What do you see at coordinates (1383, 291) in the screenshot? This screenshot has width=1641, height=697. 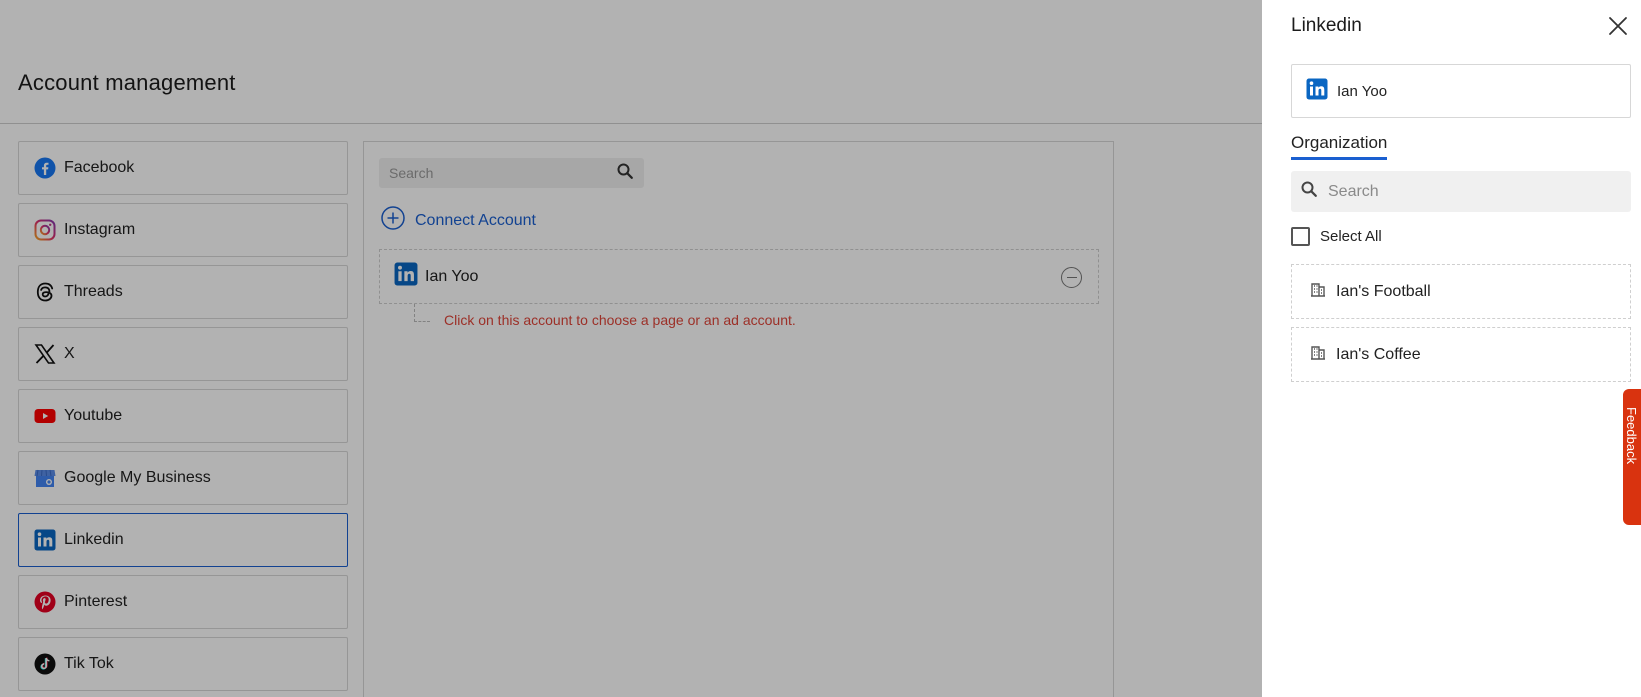 I see `organization-name: Ian's Football` at bounding box center [1383, 291].